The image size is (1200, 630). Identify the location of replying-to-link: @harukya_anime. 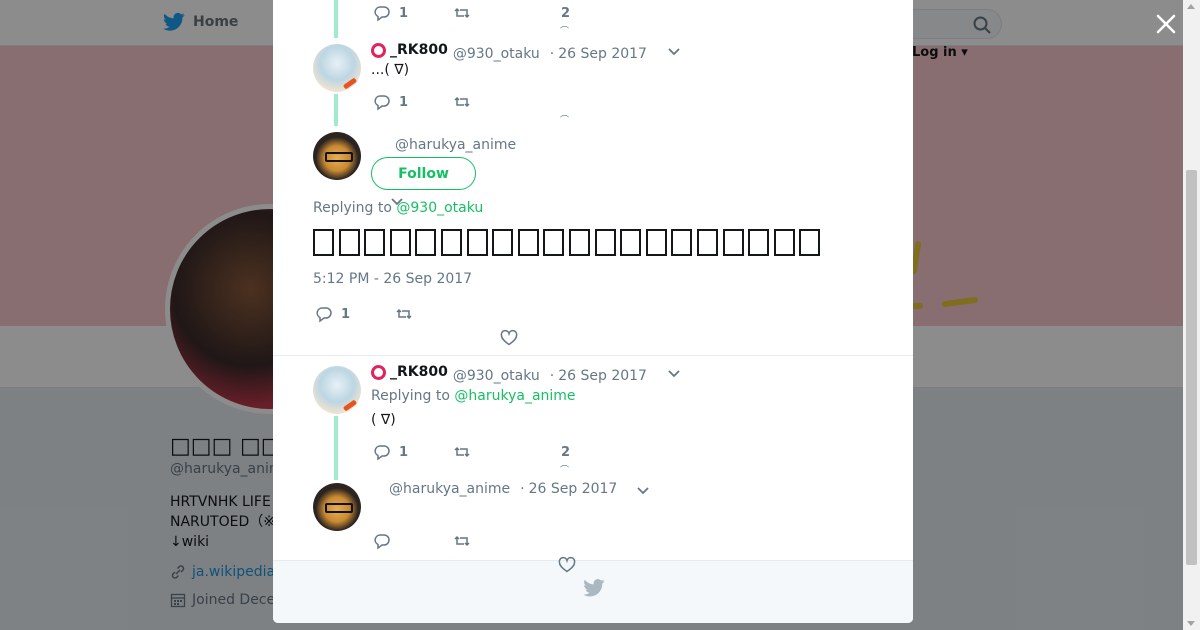
(514, 396).